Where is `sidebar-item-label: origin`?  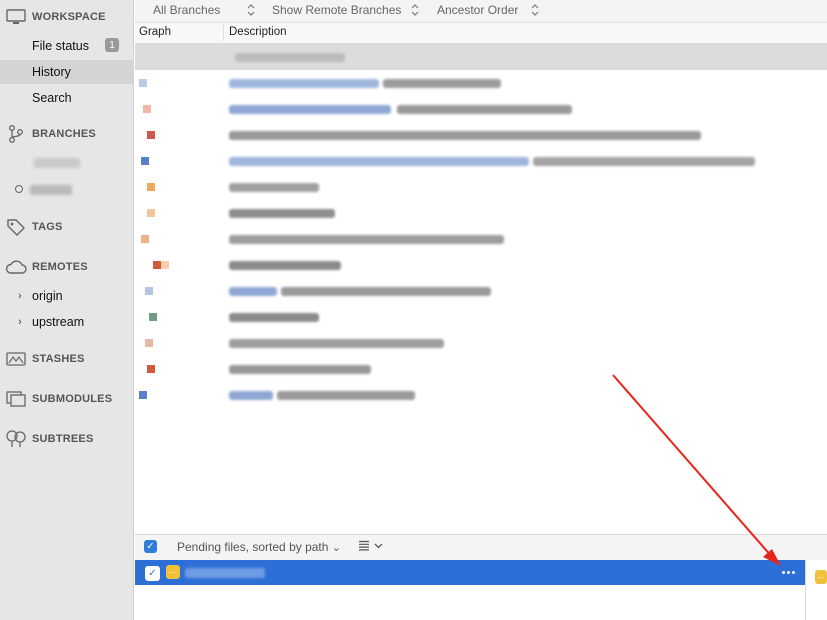 sidebar-item-label: origin is located at coordinates (47, 296).